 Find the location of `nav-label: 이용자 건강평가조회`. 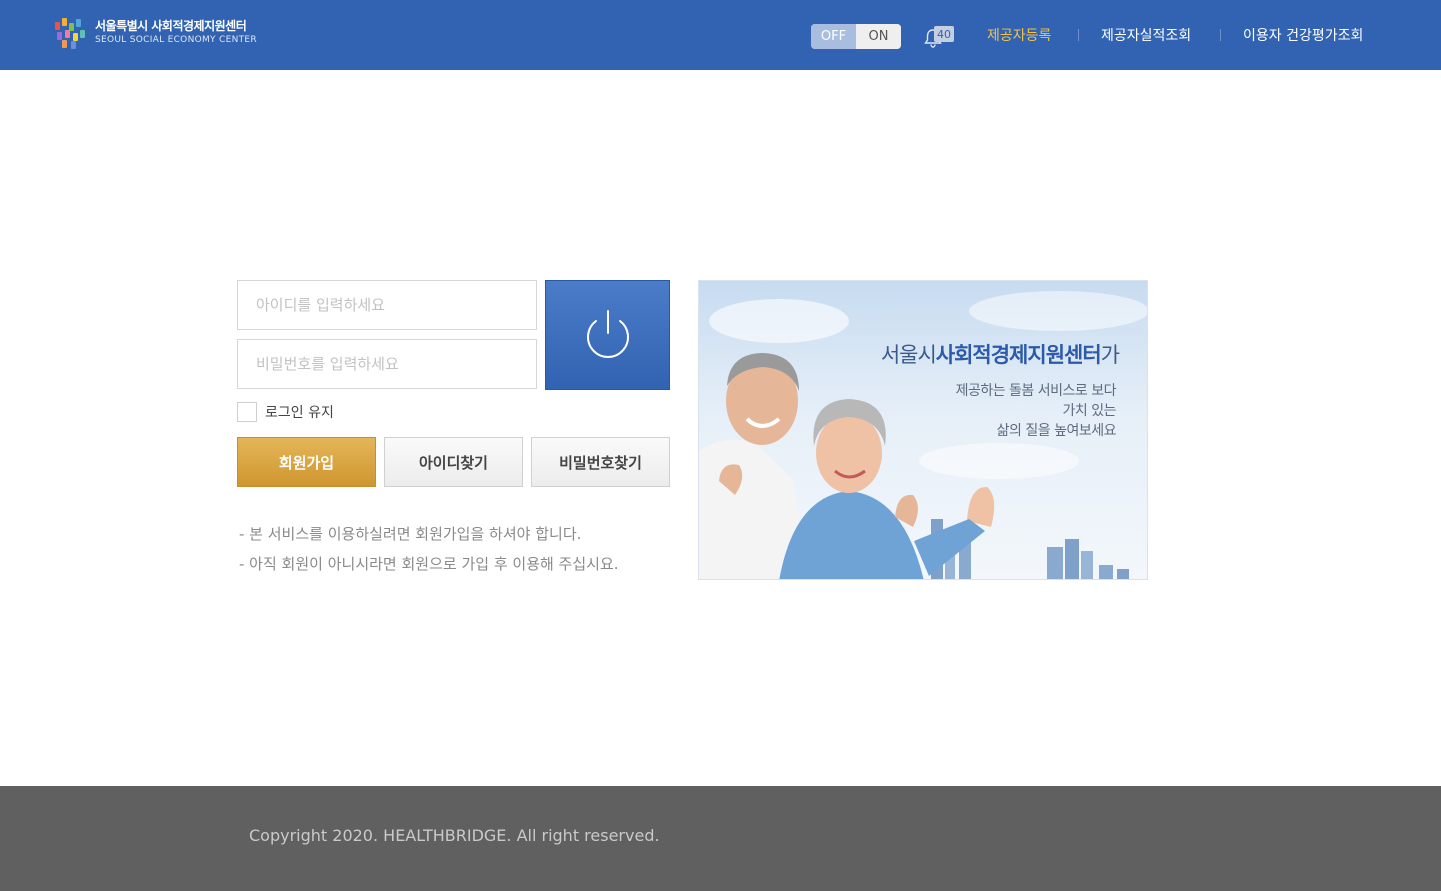

nav-label: 이용자 건강평가조회 is located at coordinates (1303, 35).